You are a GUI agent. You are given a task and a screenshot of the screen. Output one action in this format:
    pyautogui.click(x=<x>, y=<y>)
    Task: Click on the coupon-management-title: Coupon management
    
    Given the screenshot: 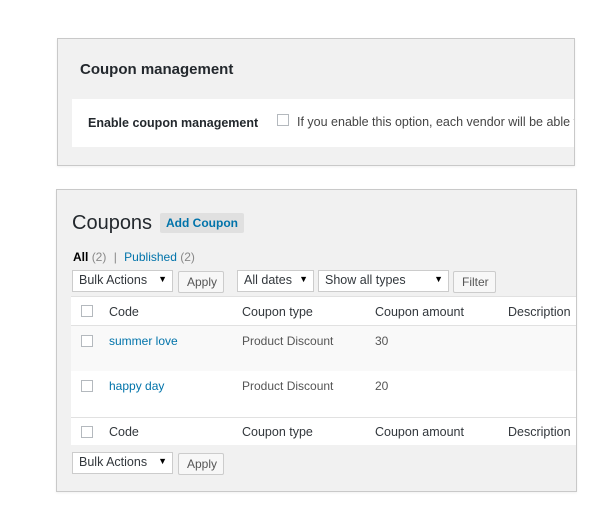 What is the action you would take?
    pyautogui.click(x=157, y=69)
    